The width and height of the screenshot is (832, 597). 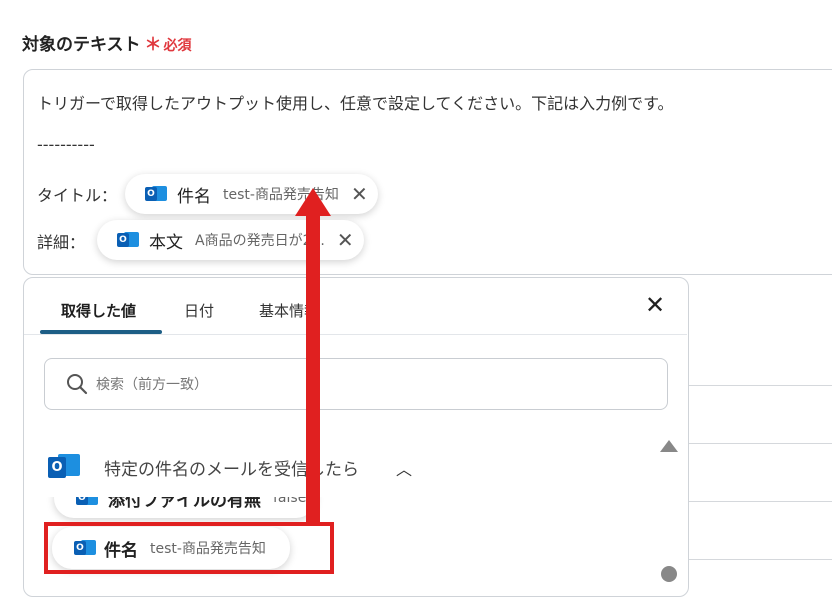 I want to click on annotation-arrow, so click(x=313, y=369).